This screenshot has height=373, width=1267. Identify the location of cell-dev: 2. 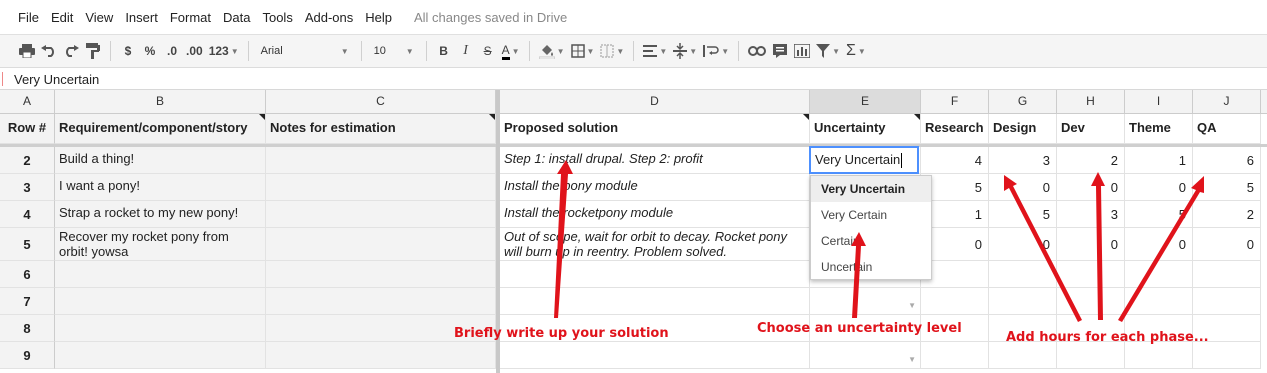
(1091, 160).